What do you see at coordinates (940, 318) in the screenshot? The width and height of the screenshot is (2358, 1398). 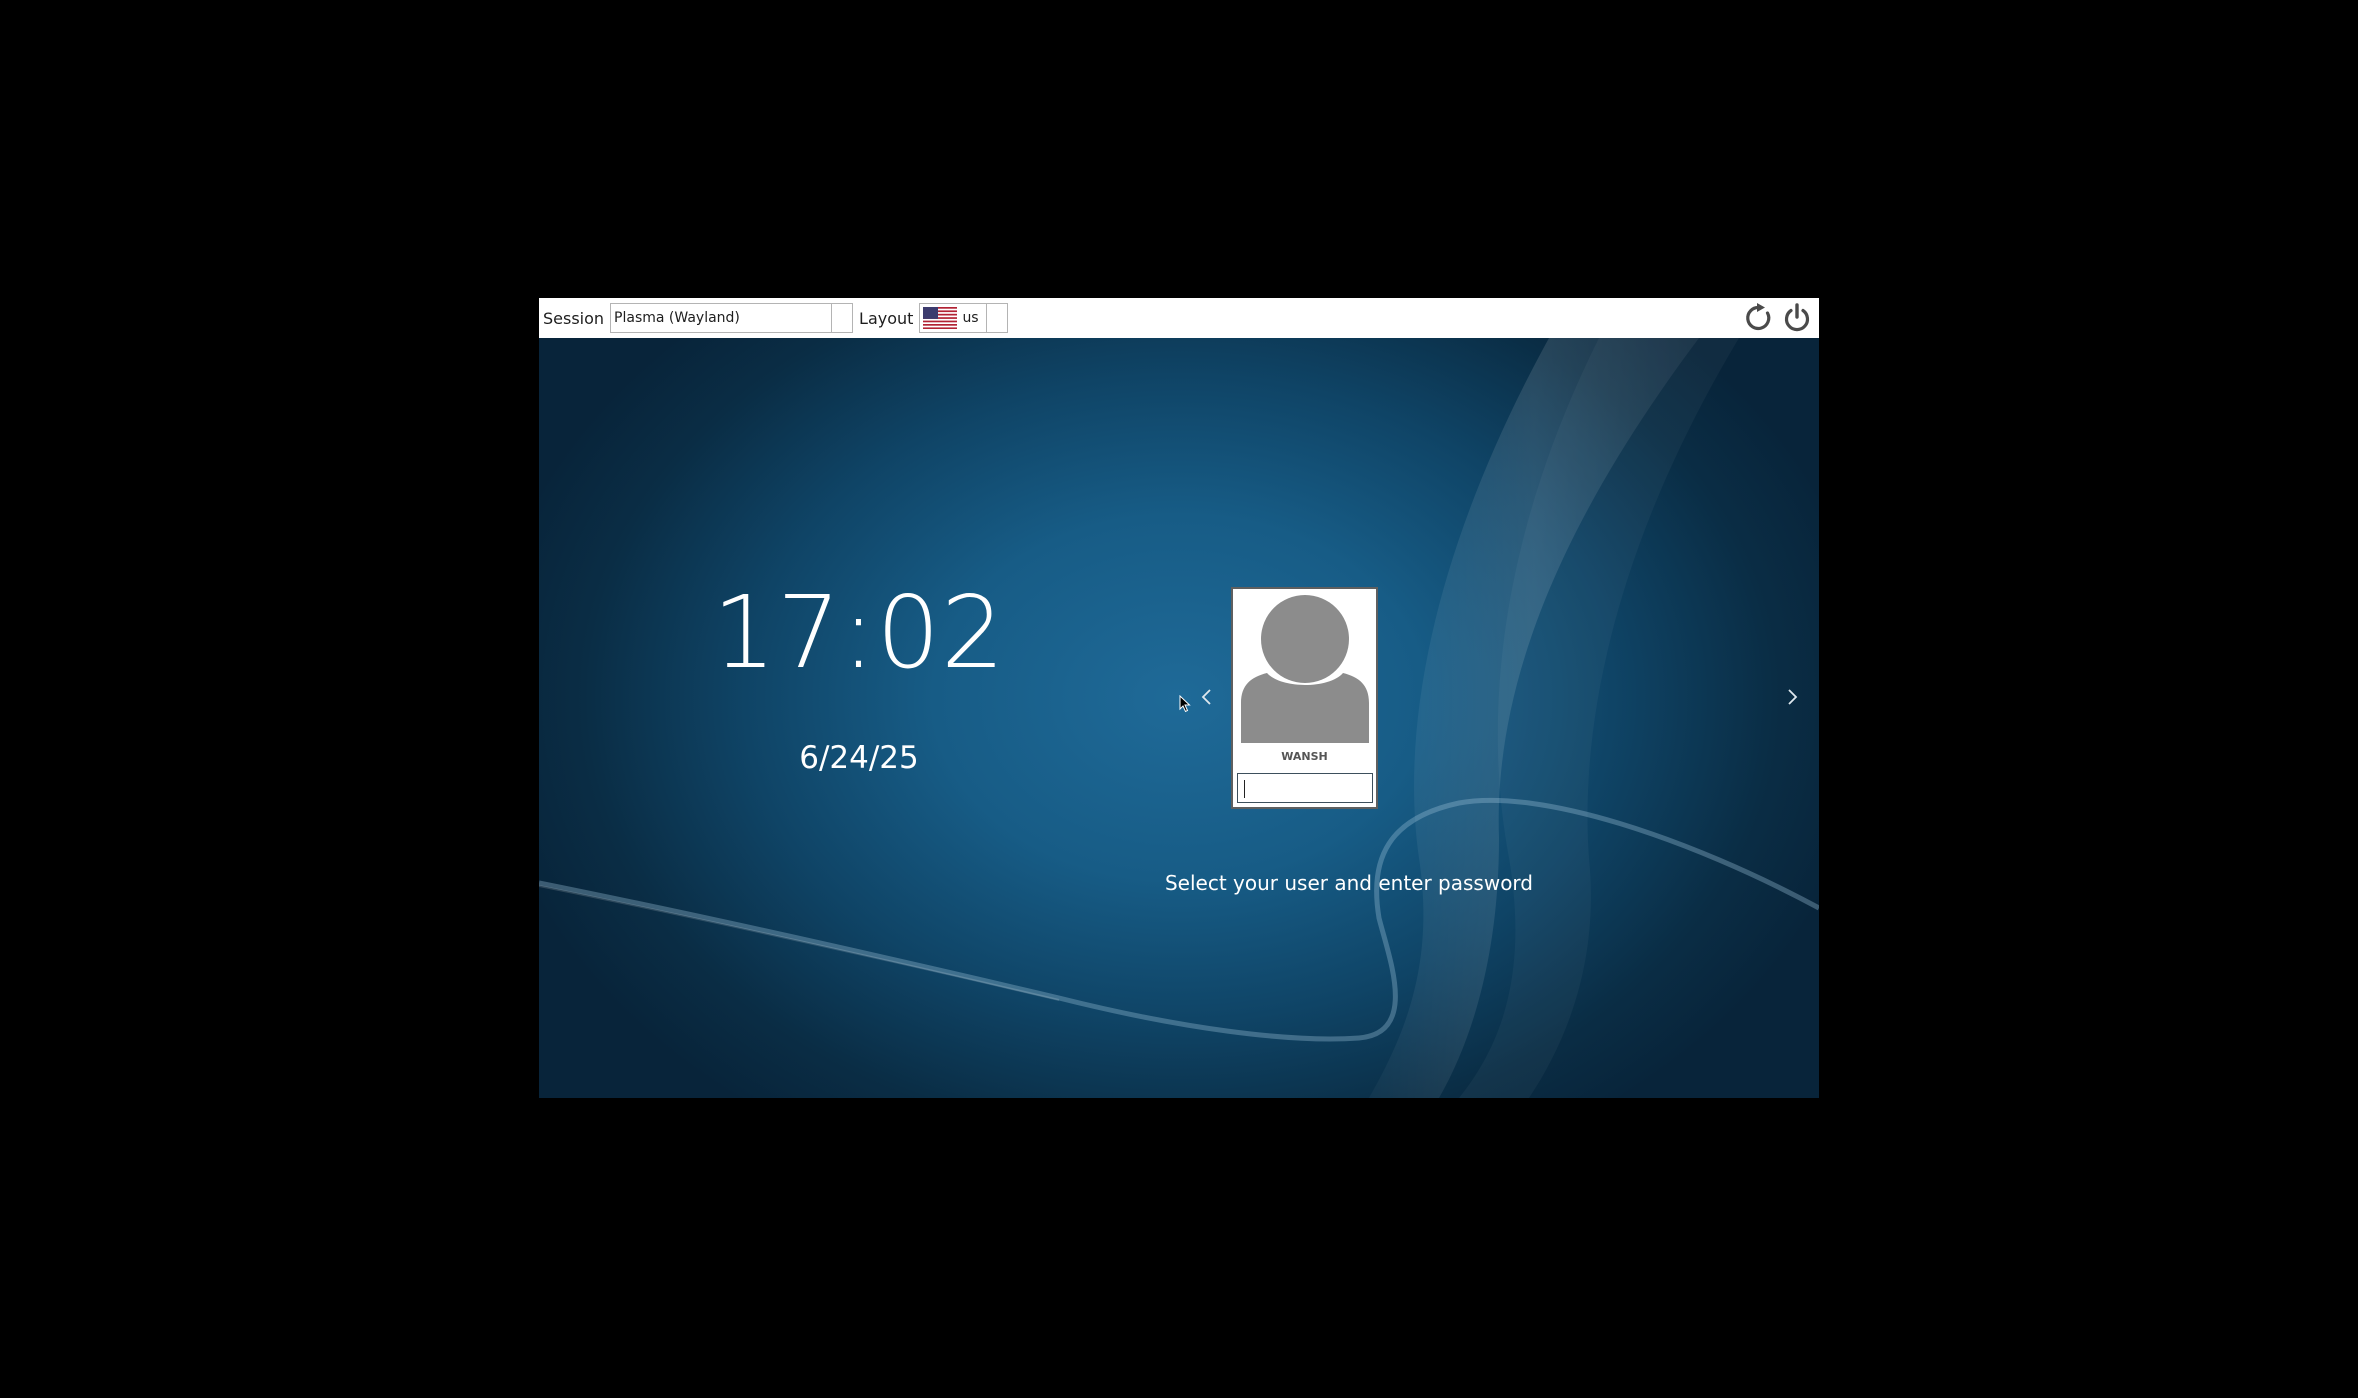 I see `us-flag-icon` at bounding box center [940, 318].